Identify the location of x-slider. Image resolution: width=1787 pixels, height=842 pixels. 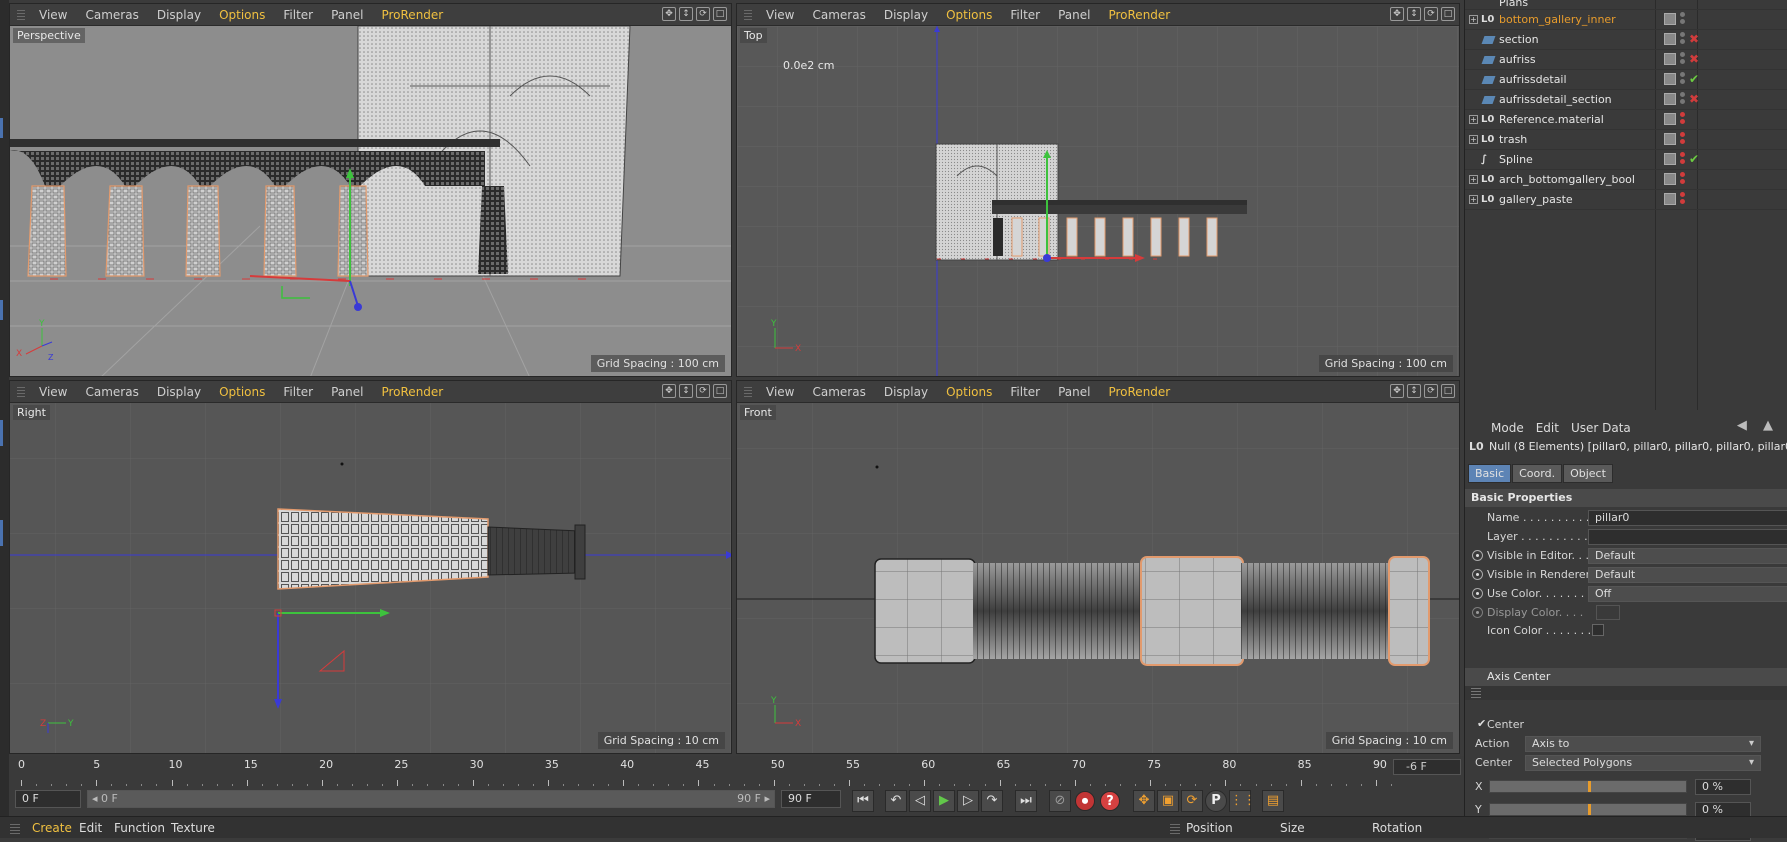
(1588, 786).